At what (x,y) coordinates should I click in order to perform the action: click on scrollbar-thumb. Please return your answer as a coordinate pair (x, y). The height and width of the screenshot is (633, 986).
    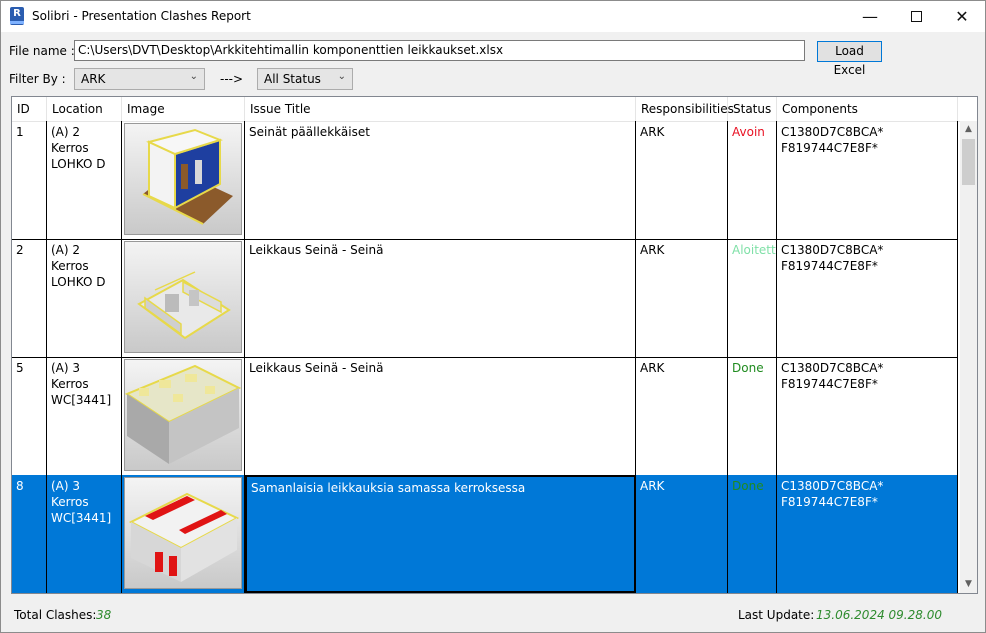
    Looking at the image, I should click on (968, 162).